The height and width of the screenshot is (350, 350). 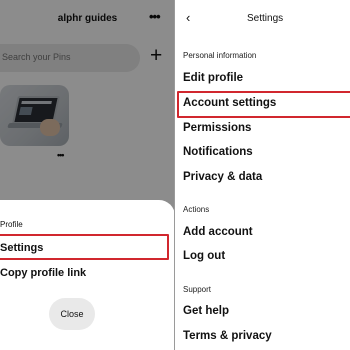 I want to click on section-support: Support, so click(x=197, y=289).